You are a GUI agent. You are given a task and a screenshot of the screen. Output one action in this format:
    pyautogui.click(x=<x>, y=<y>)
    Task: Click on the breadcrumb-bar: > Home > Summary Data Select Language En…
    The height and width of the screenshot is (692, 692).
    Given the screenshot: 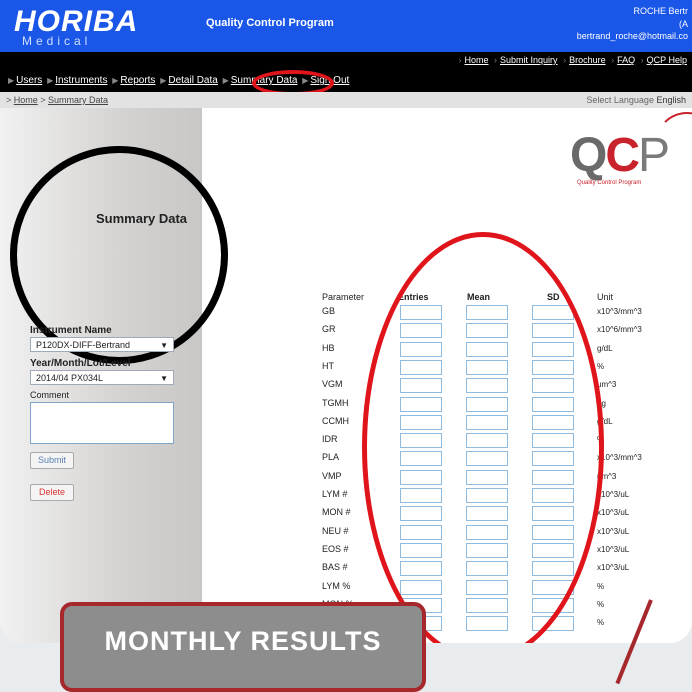 What is the action you would take?
    pyautogui.click(x=346, y=100)
    